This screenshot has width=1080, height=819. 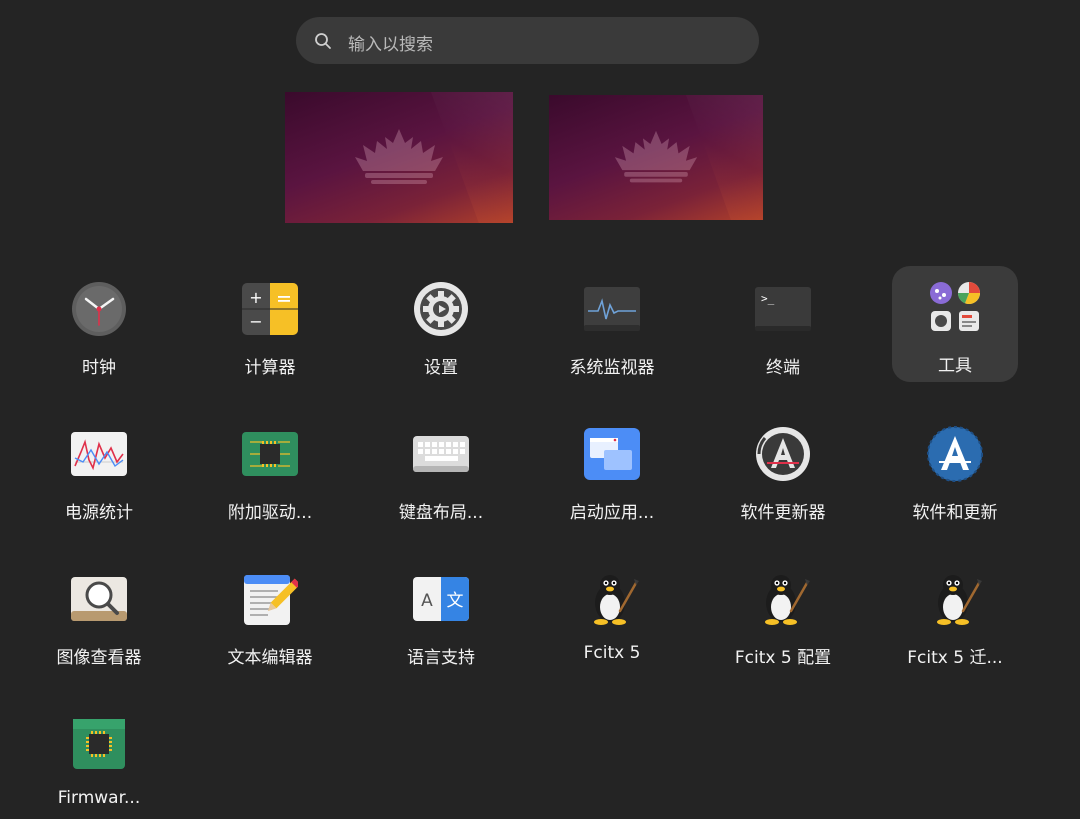 I want to click on clock-icon, so click(x=99, y=309).